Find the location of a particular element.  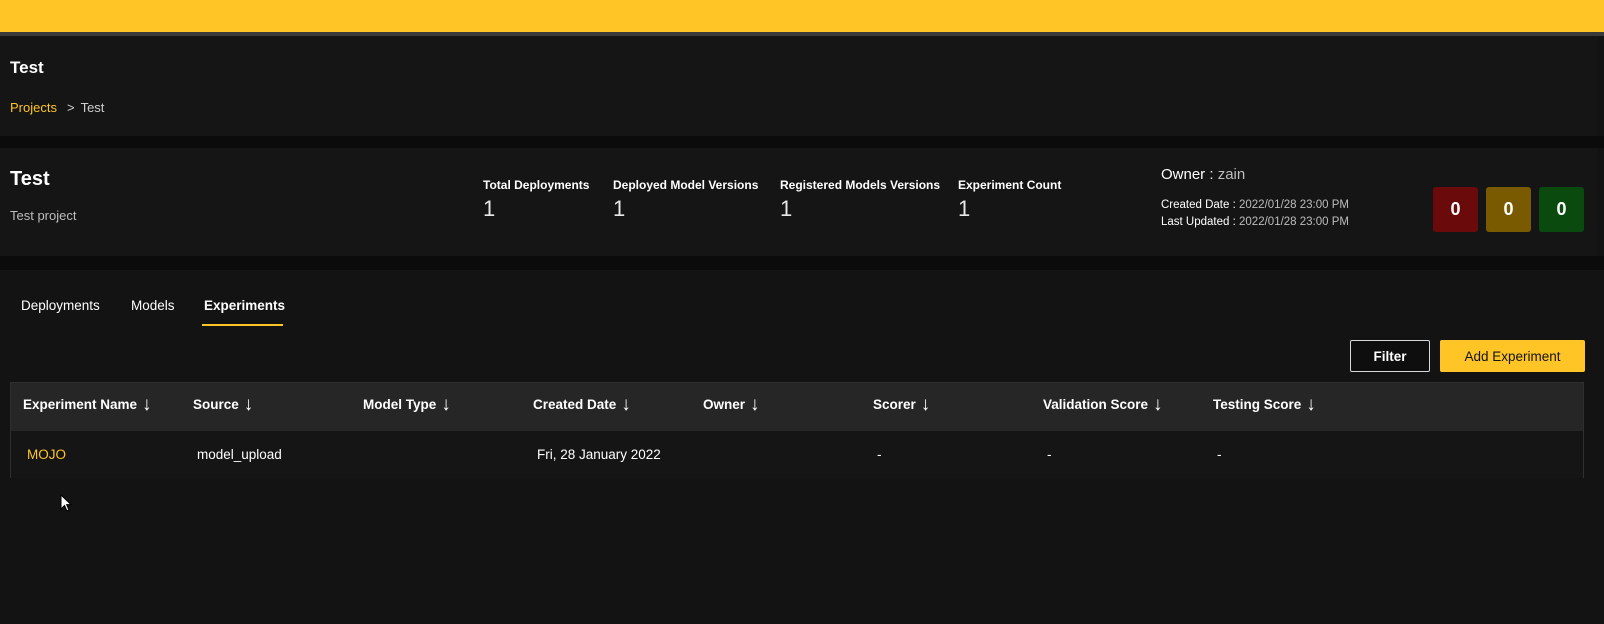

add-experiment-button: Add Experiment is located at coordinates (1512, 356).